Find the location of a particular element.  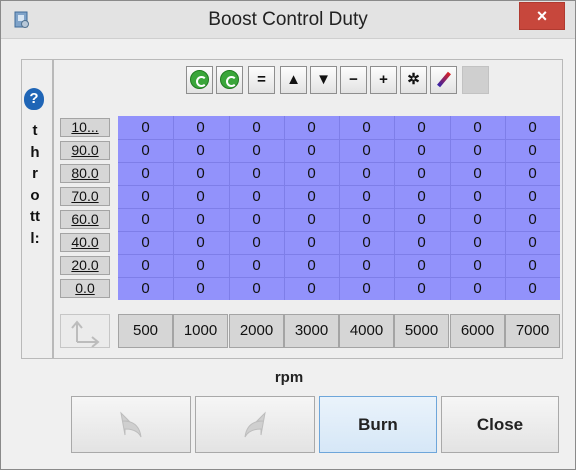

rotate-right-icon is located at coordinates (229, 80).